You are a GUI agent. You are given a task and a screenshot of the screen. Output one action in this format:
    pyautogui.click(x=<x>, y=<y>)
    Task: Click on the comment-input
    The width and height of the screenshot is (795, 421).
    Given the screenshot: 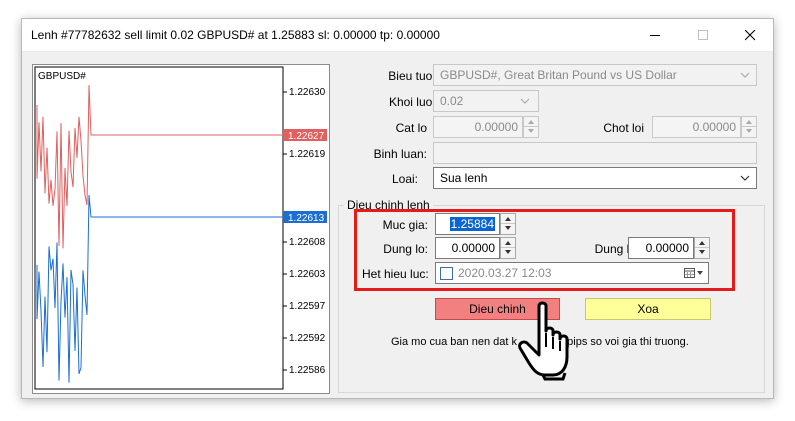 What is the action you would take?
    pyautogui.click(x=595, y=153)
    